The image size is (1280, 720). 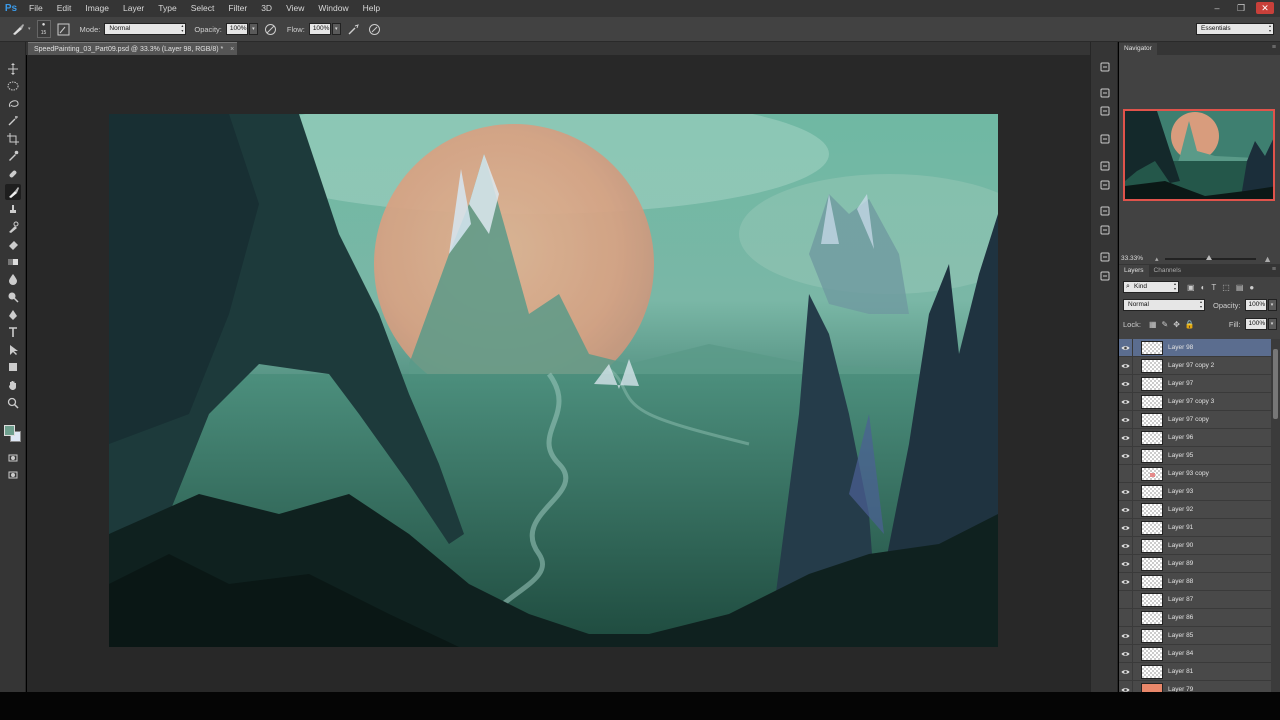 What do you see at coordinates (13, 279) in the screenshot?
I see `blur-icon` at bounding box center [13, 279].